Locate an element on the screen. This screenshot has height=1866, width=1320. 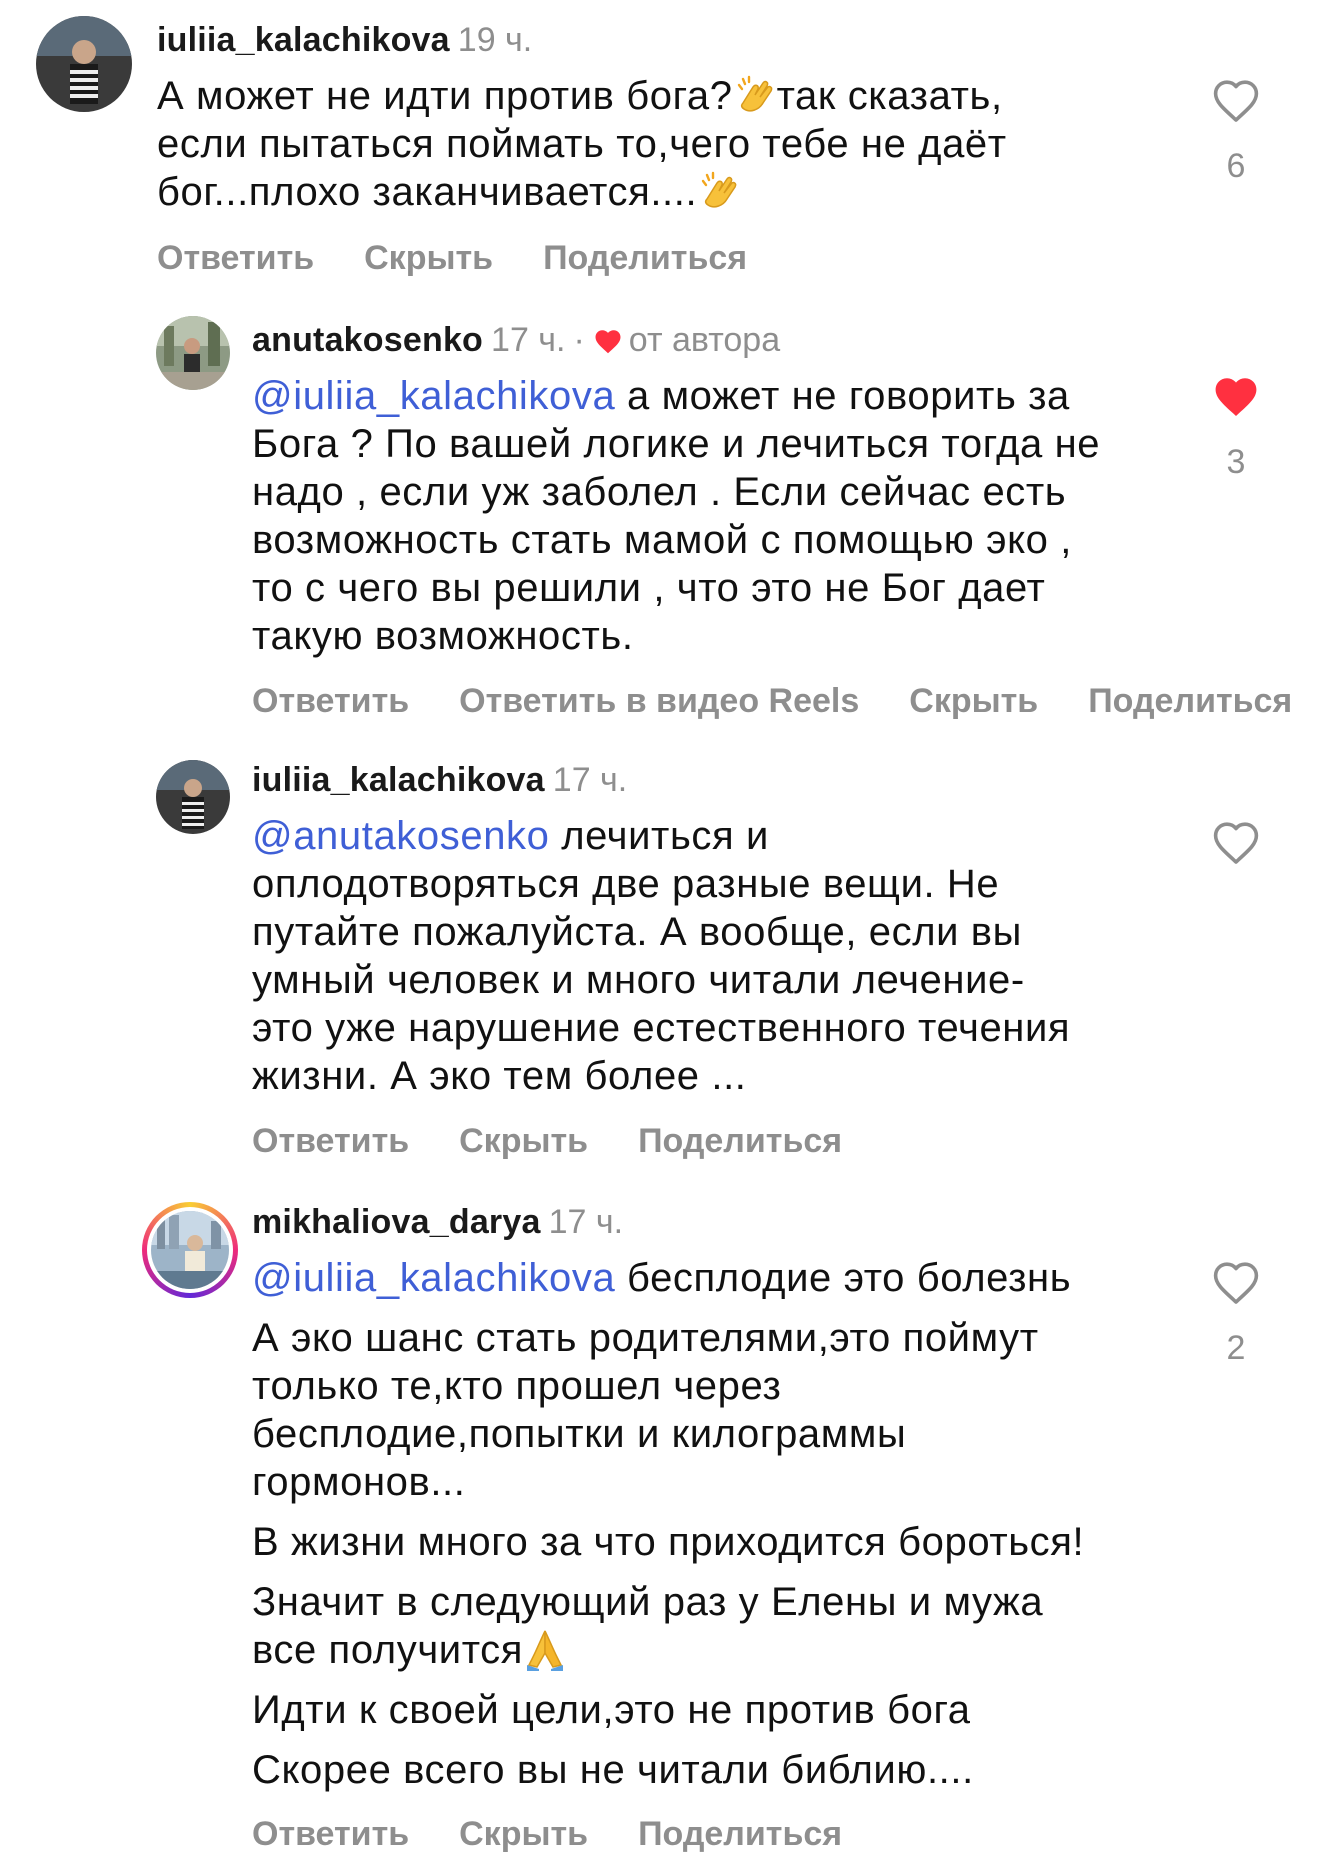
comment-line: А может не идти против бога? так сказать, is located at coordinates (582, 96).